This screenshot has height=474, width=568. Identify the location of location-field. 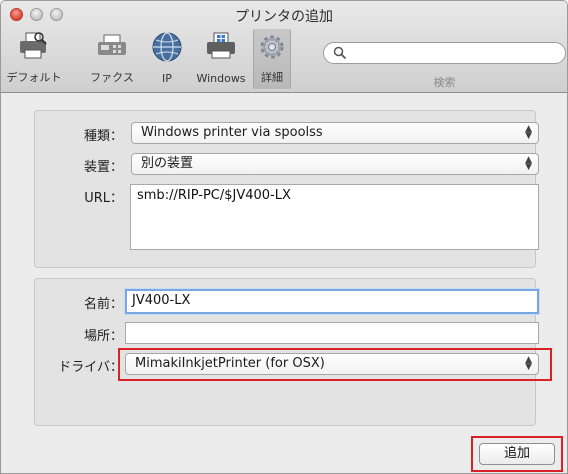
(332, 333).